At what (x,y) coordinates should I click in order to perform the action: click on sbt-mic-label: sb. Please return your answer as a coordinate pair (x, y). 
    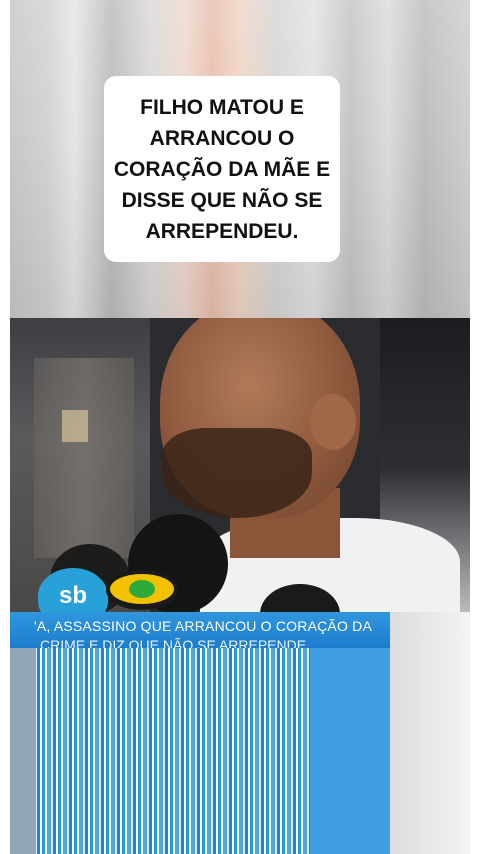
    Looking at the image, I should click on (72, 595).